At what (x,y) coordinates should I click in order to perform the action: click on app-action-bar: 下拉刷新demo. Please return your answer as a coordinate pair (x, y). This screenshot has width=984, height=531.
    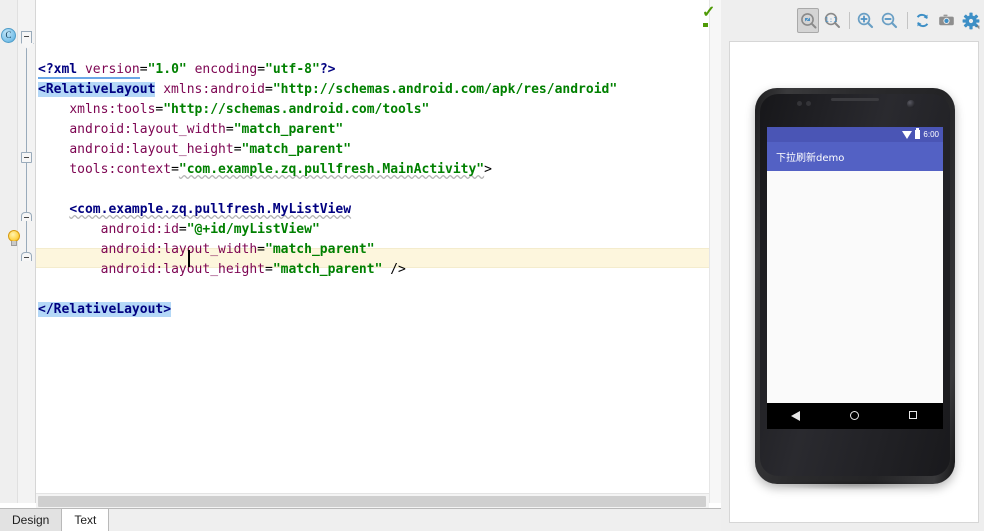
    Looking at the image, I should click on (855, 156).